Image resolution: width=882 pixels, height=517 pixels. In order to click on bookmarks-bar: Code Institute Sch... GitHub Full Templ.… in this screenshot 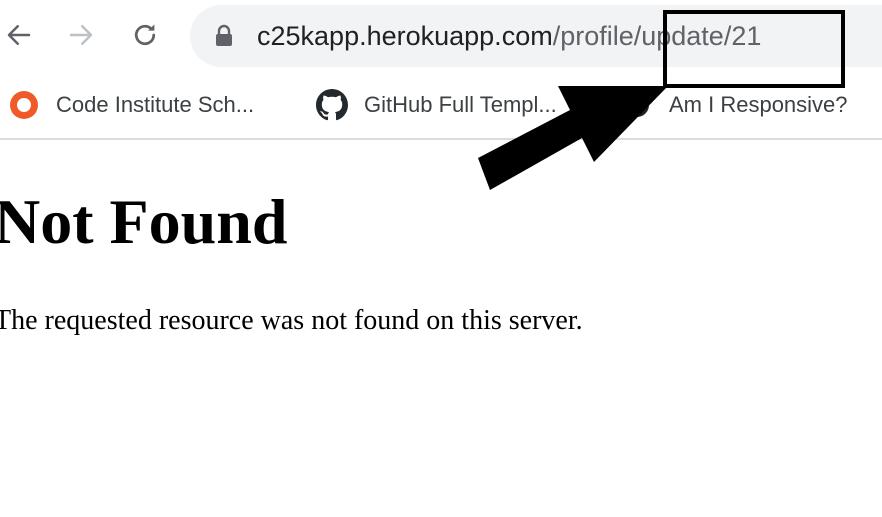, I will do `click(441, 106)`.